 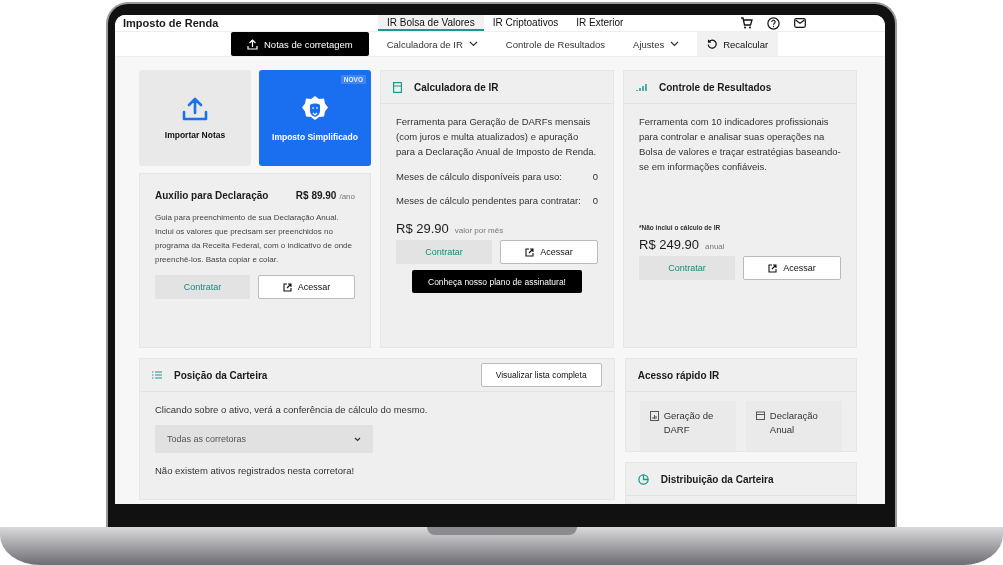 I want to click on dropdown-menu: Ajustes, so click(x=656, y=44).